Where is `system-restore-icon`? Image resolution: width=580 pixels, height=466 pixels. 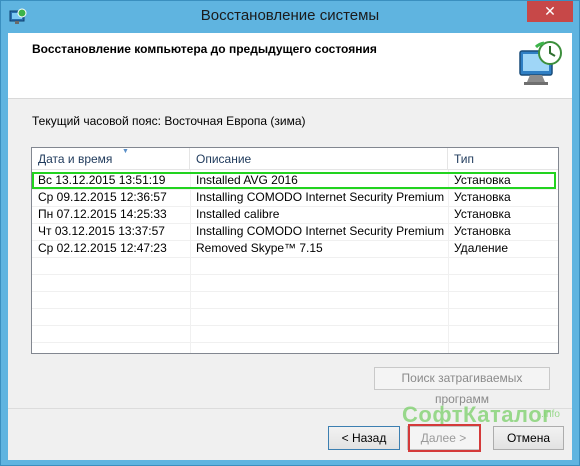
system-restore-icon is located at coordinates (540, 63).